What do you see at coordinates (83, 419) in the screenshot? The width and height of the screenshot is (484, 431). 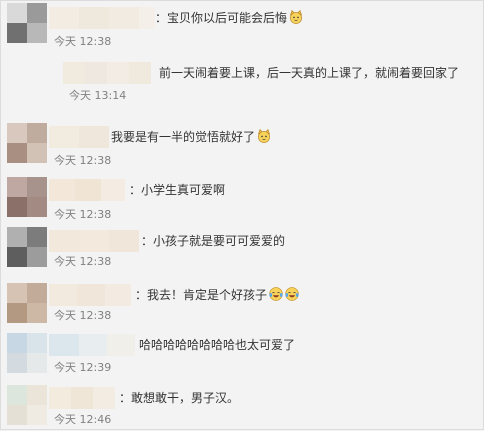 I see `comment-time: 今天 12:46` at bounding box center [83, 419].